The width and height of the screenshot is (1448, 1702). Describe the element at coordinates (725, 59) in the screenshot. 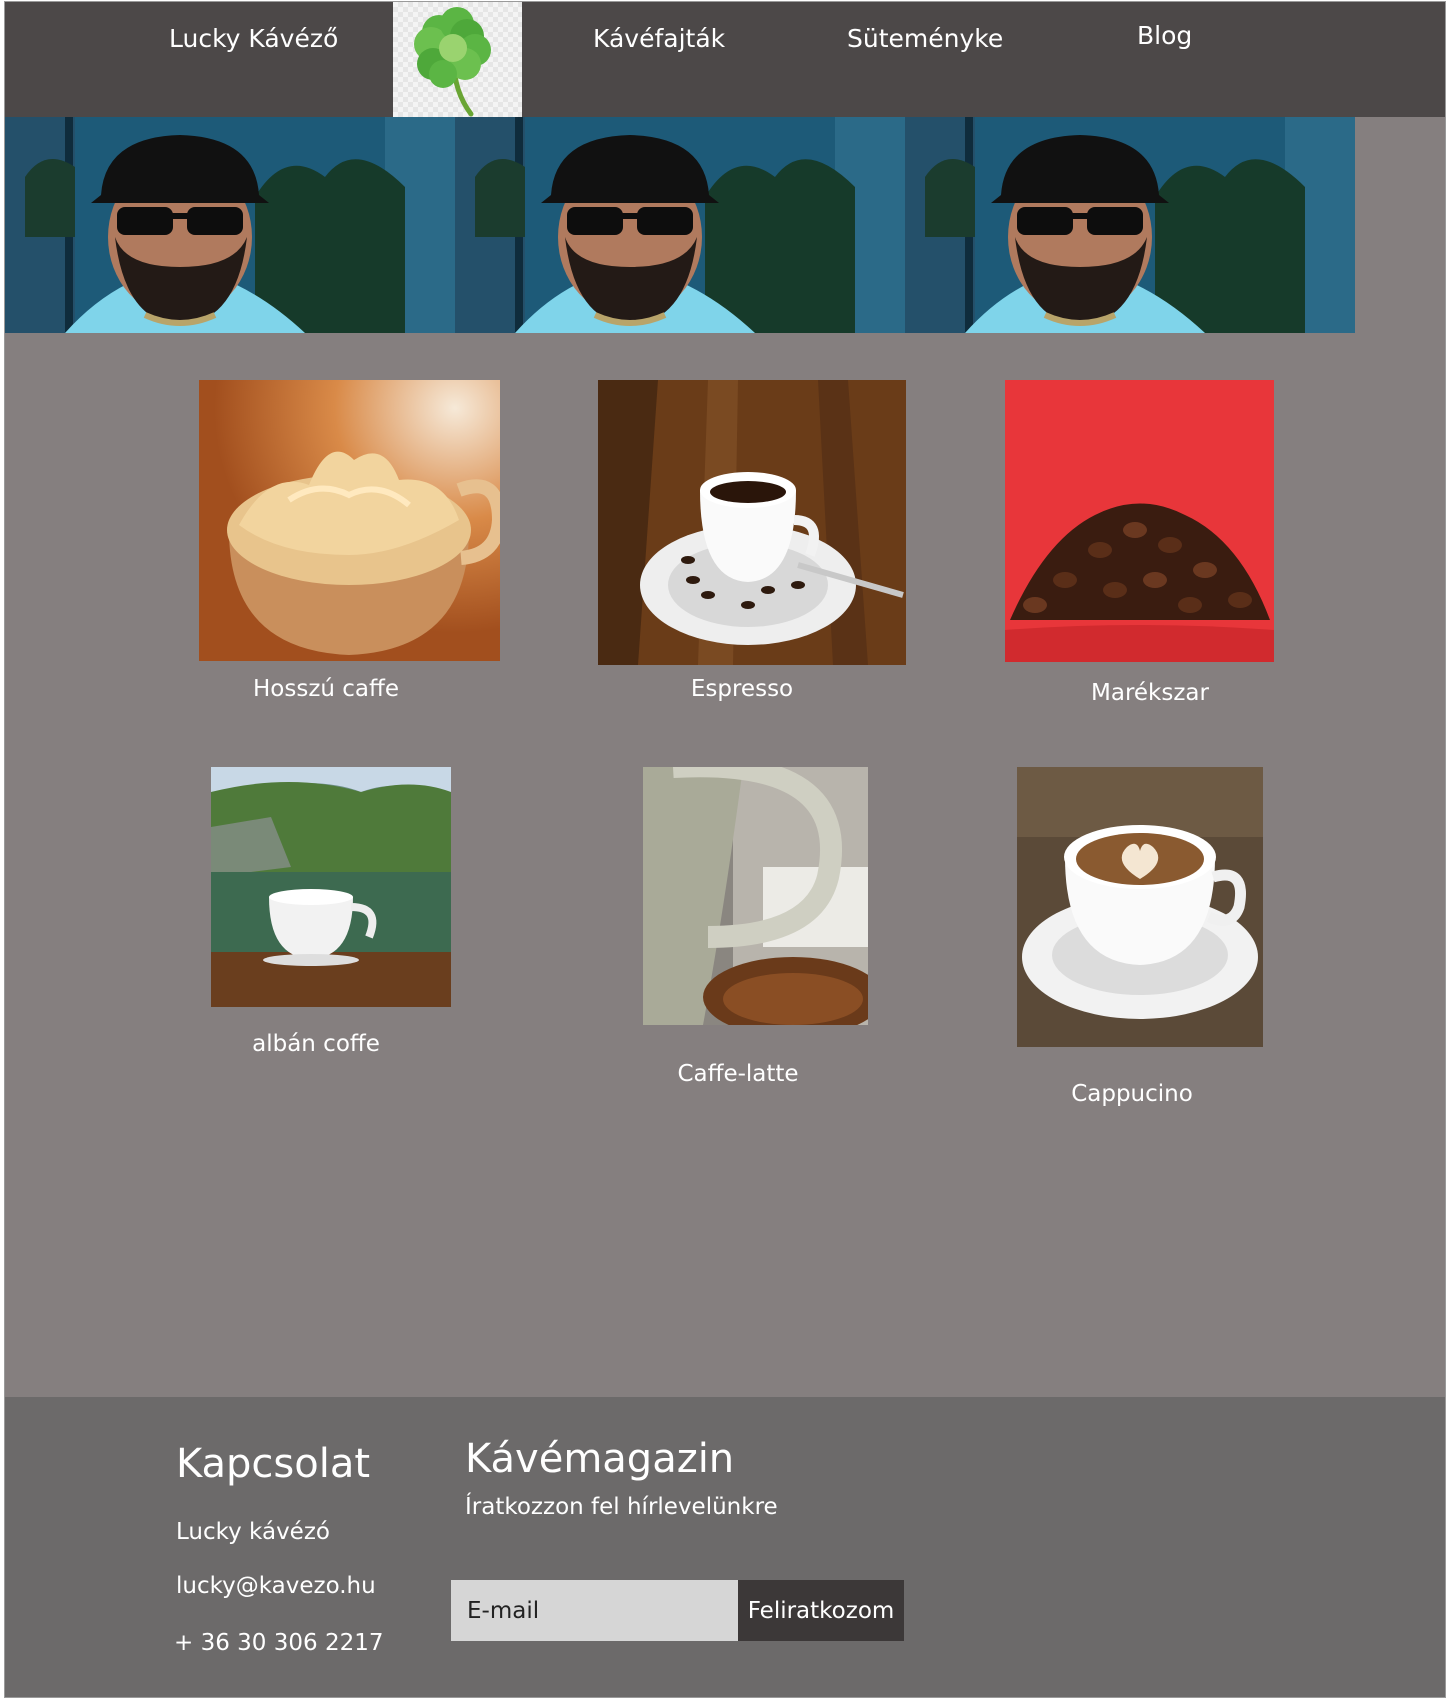

I see `top-navbar: Lucky Kávéző Kávéfajták Süteményke Blog` at that location.